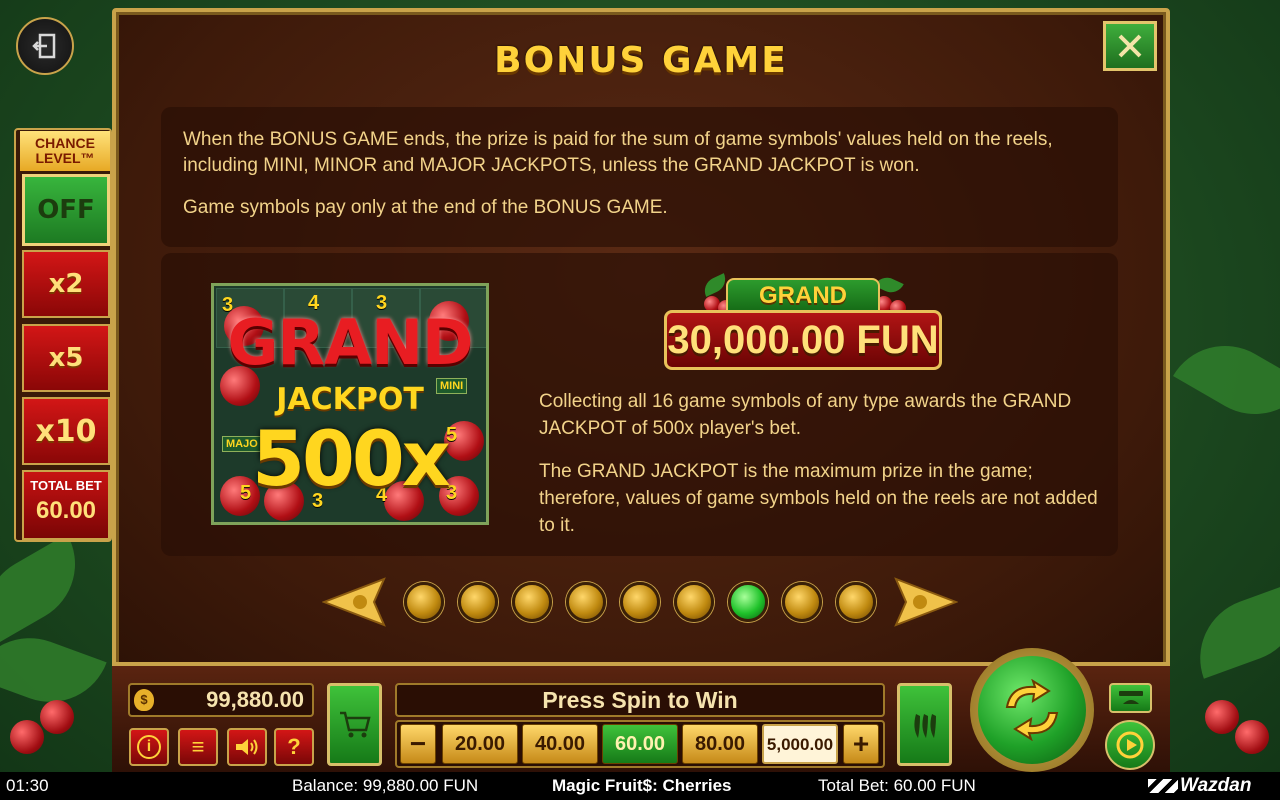  I want to click on next-page-button, so click(926, 602).